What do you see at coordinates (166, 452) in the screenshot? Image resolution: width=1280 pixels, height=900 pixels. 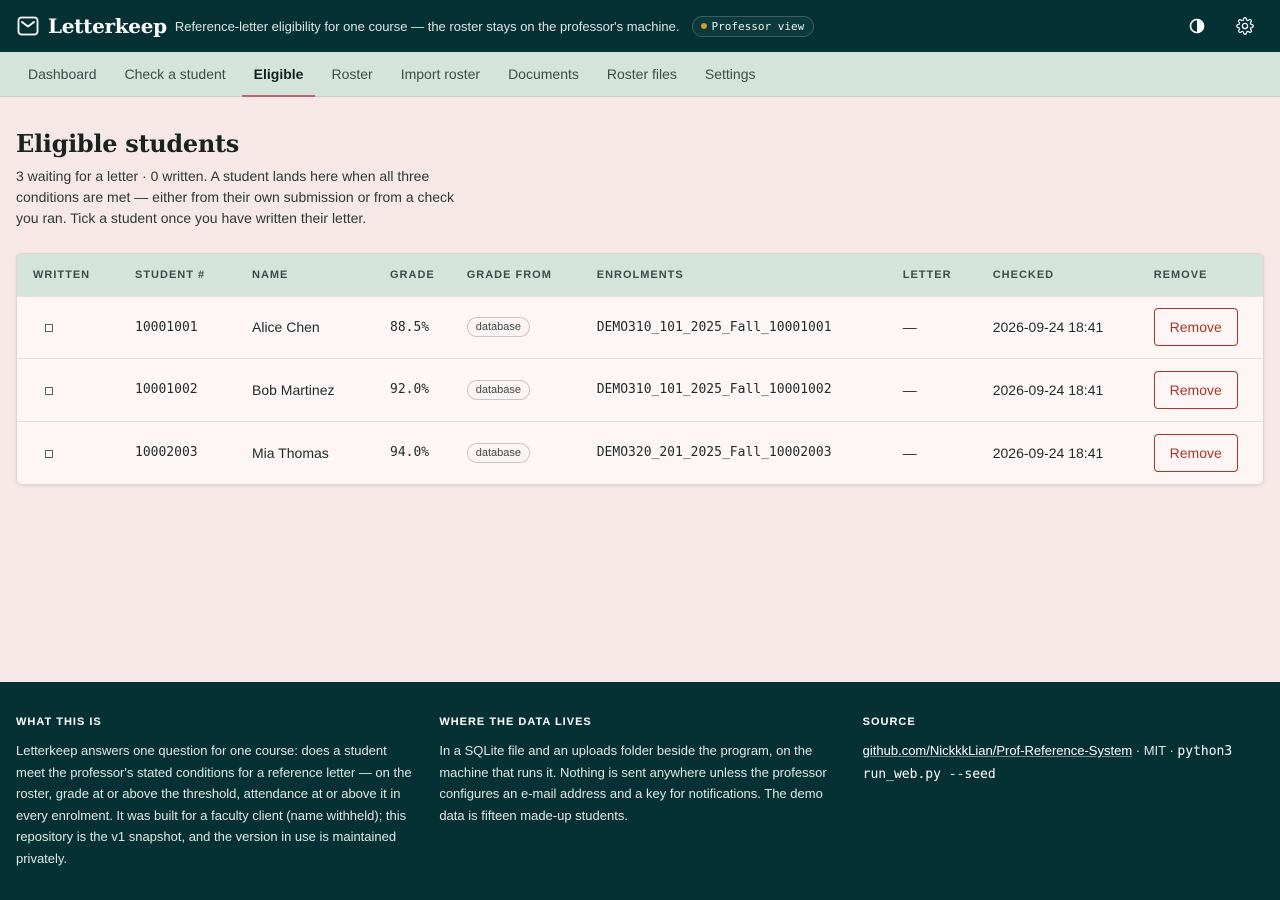 I see `student-number: 10002003` at bounding box center [166, 452].